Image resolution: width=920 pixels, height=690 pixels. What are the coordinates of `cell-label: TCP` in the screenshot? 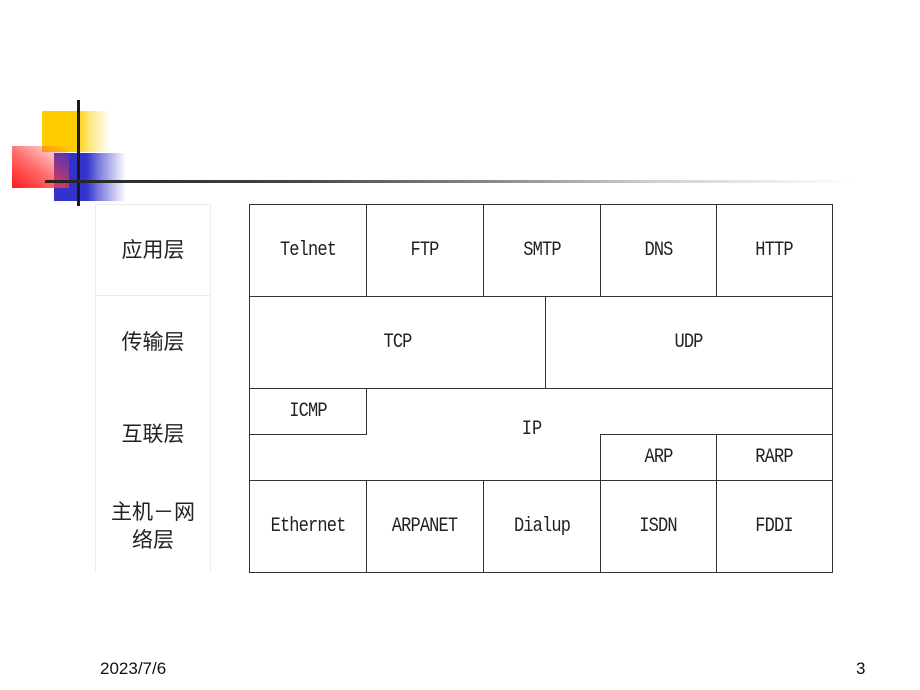 It's located at (397, 342).